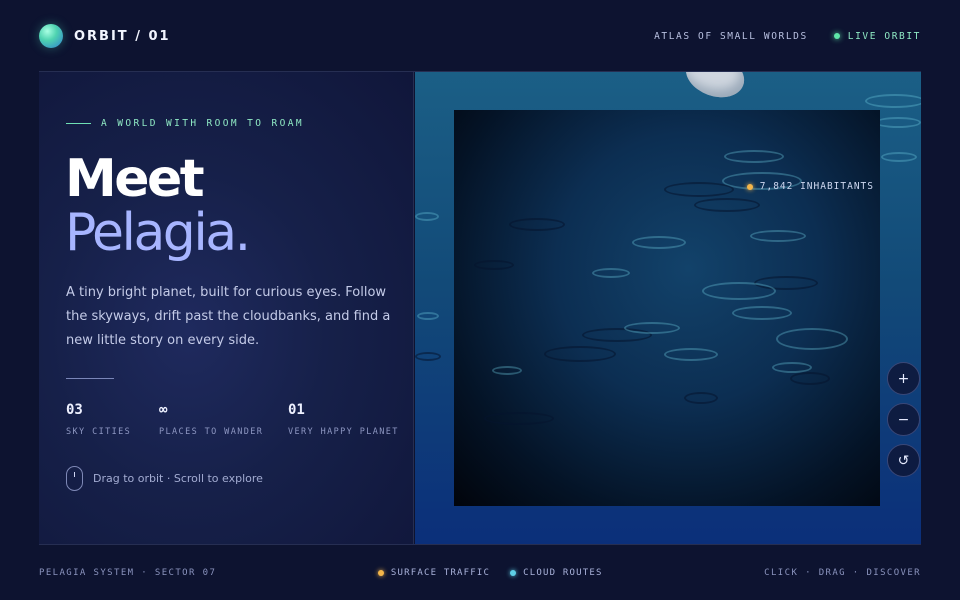 This screenshot has height=600, width=960. Describe the element at coordinates (135, 179) in the screenshot. I see `headline-line-1: Meet` at that location.